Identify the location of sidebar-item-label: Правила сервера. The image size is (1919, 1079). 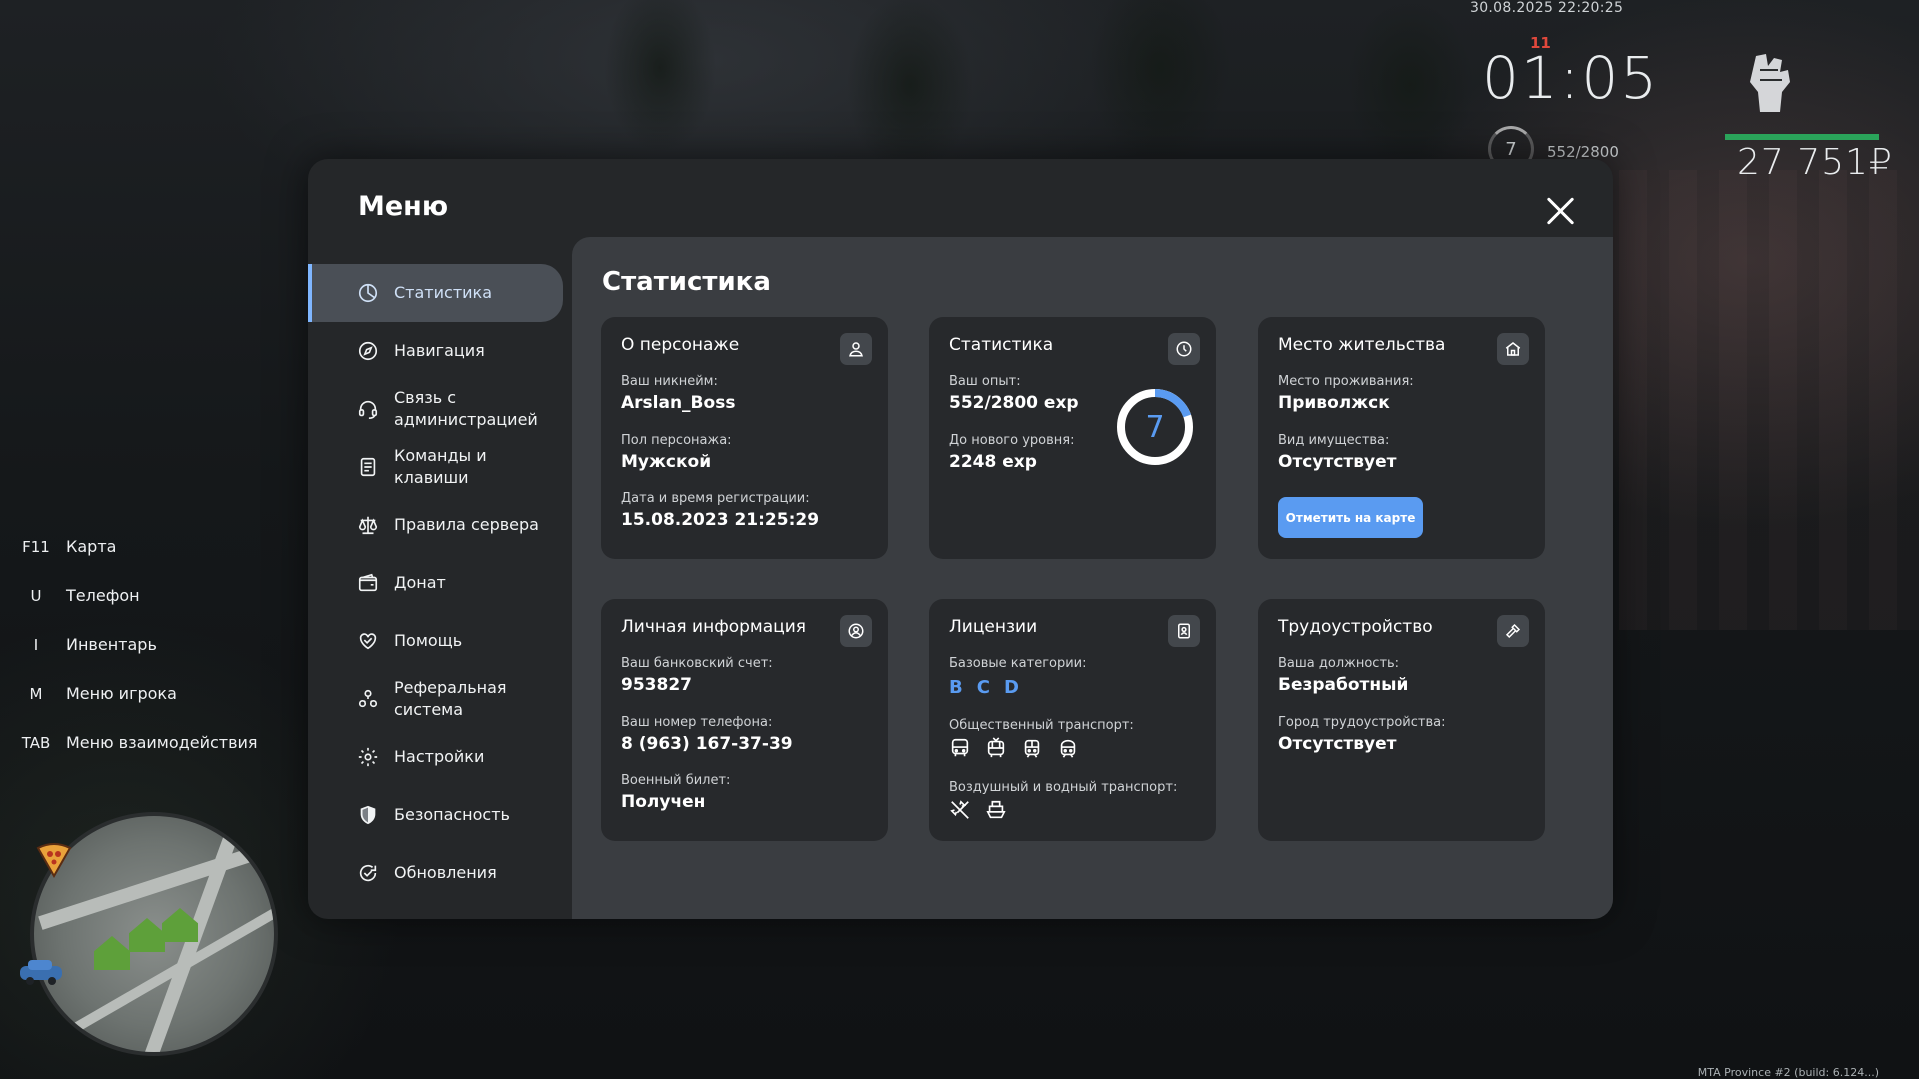
(466, 524).